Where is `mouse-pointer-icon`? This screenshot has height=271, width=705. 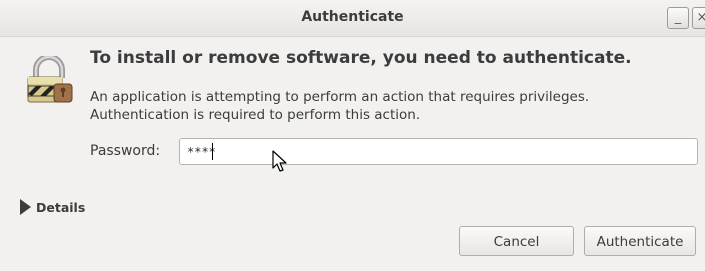
mouse-pointer-icon is located at coordinates (279, 161).